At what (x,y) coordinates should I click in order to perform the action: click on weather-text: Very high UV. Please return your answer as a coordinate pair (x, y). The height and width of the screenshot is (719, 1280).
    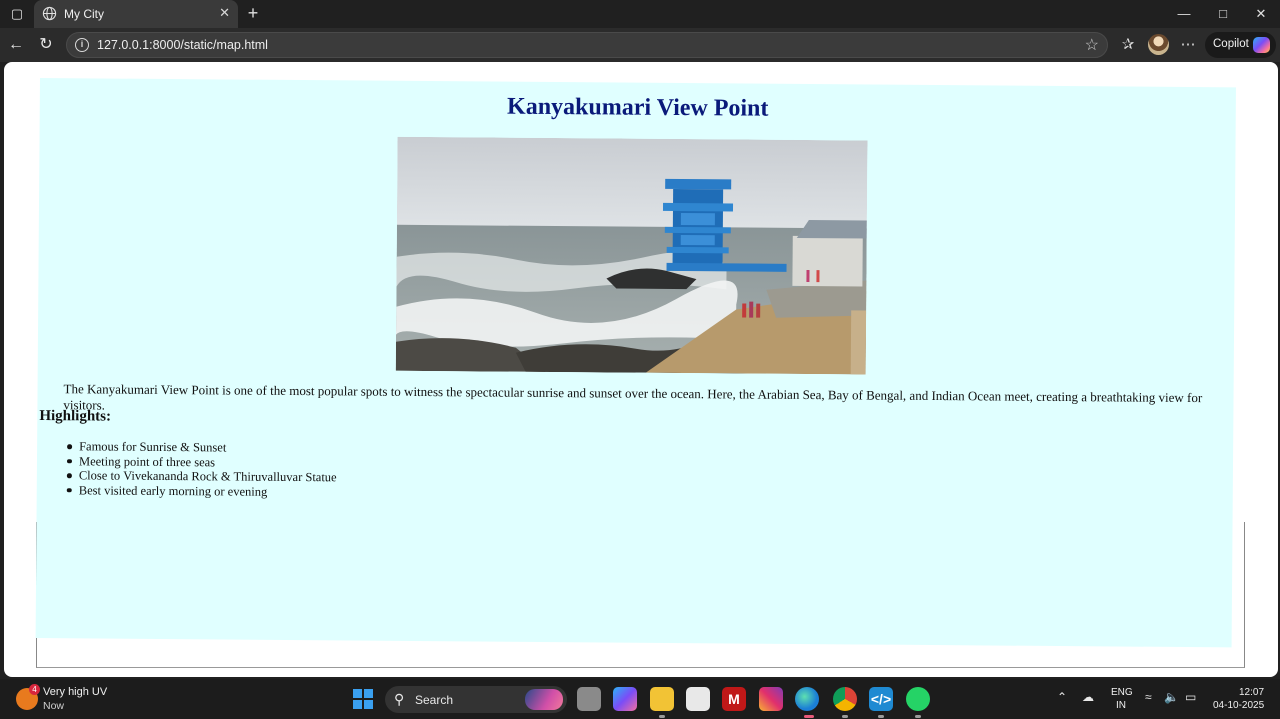
    Looking at the image, I should click on (75, 692).